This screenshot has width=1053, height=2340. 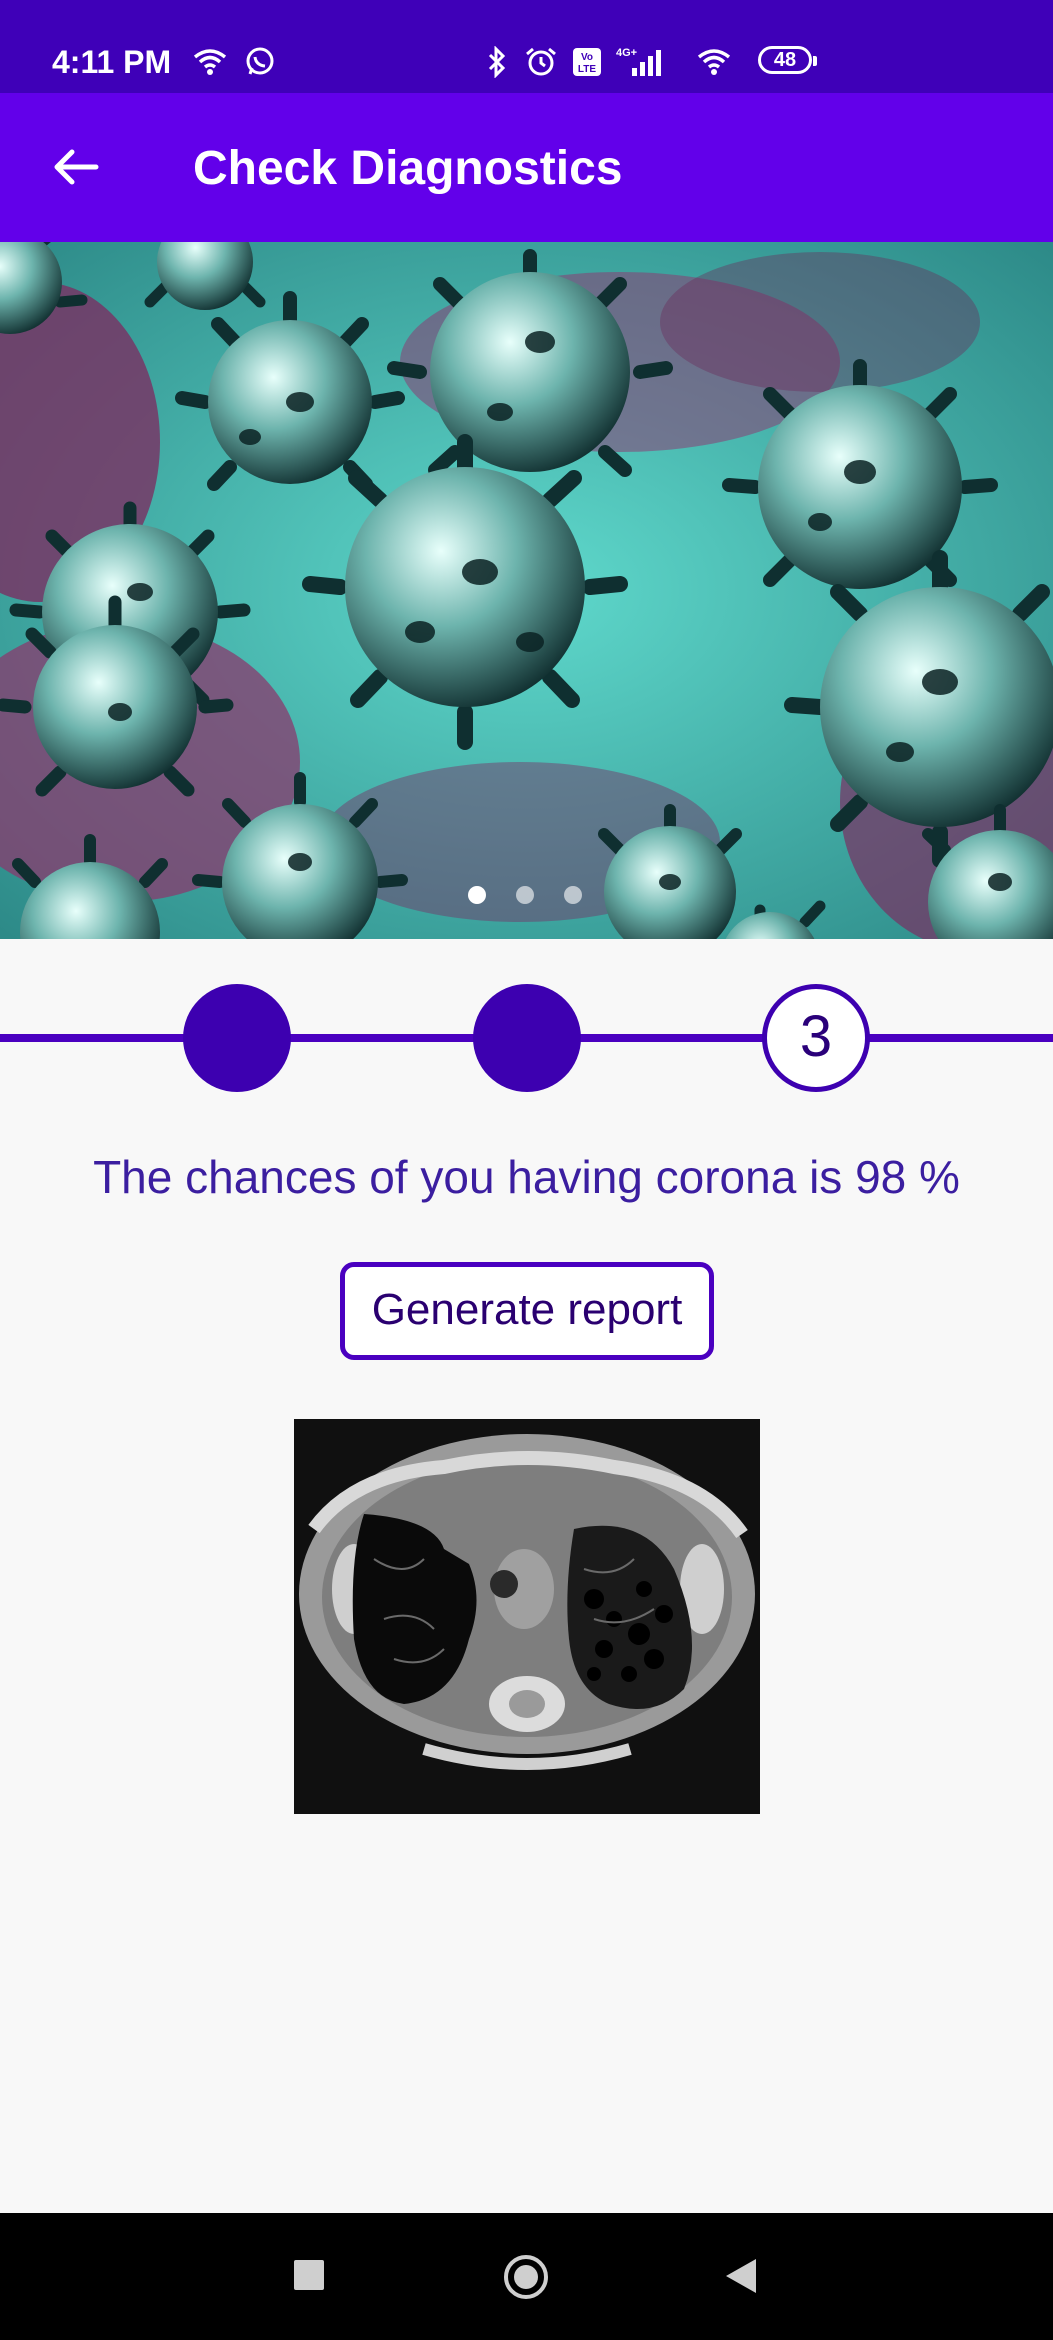 What do you see at coordinates (587, 69) in the screenshot?
I see `svg-text: LTE` at bounding box center [587, 69].